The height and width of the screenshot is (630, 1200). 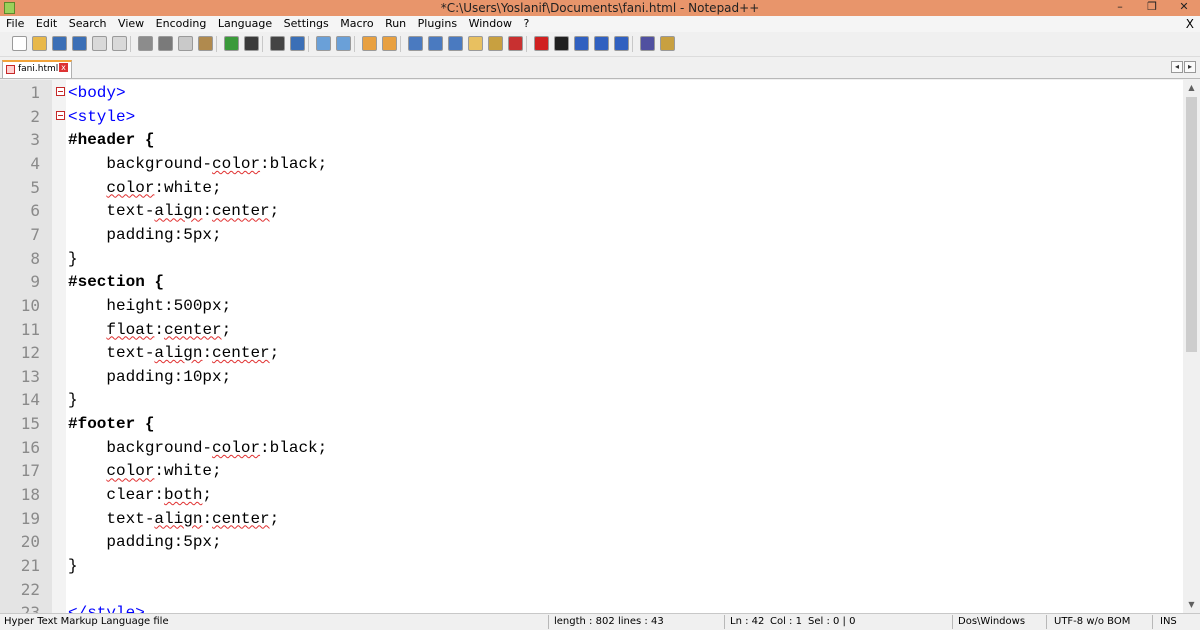 What do you see at coordinates (647, 43) in the screenshot?
I see `spell-check-icon` at bounding box center [647, 43].